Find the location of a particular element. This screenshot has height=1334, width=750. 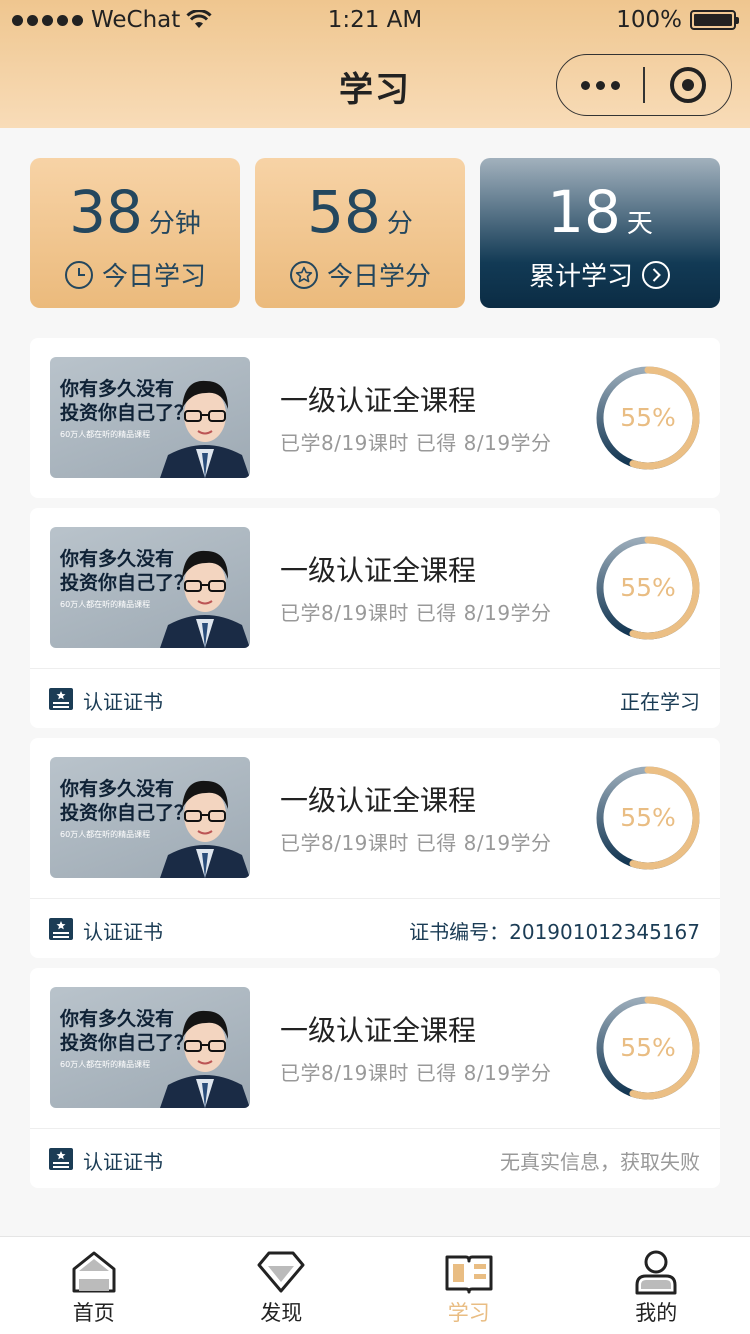

book-icon is located at coordinates (469, 1274).